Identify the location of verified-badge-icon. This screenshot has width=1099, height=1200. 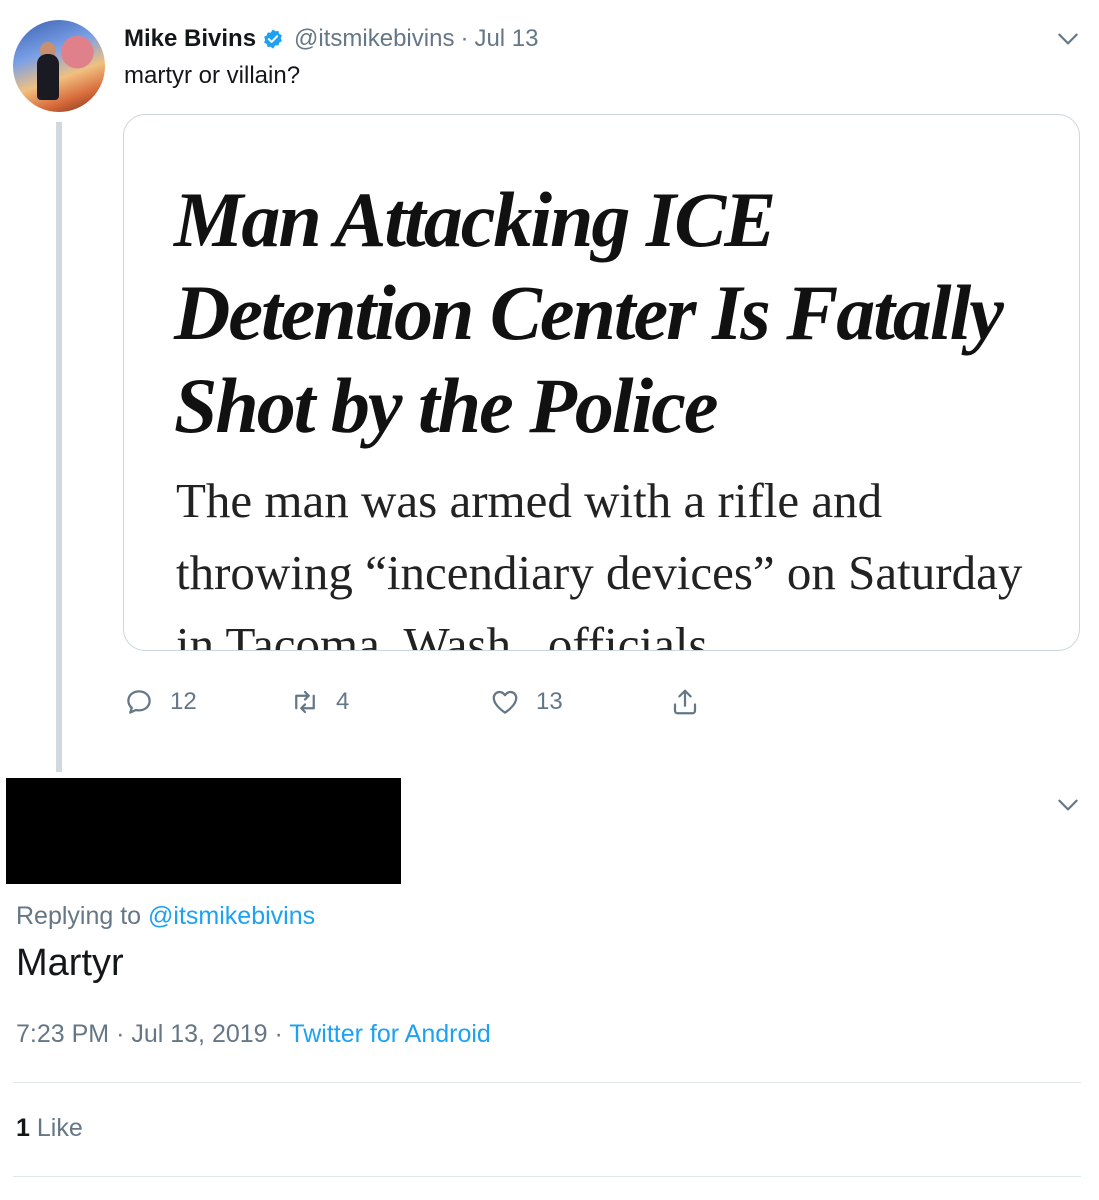
(273, 39).